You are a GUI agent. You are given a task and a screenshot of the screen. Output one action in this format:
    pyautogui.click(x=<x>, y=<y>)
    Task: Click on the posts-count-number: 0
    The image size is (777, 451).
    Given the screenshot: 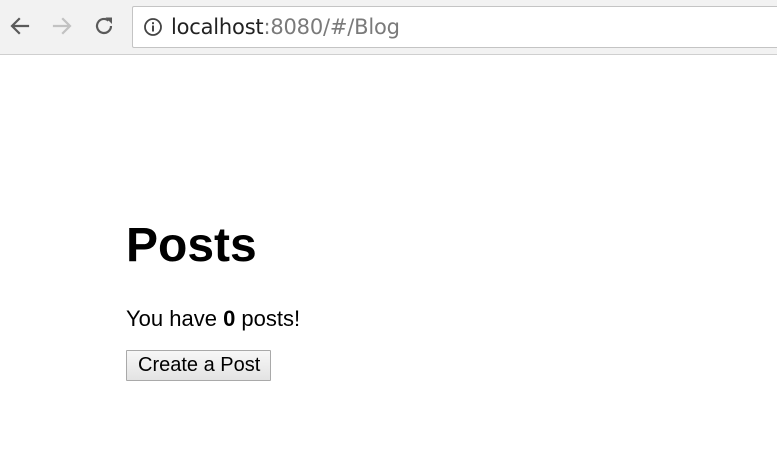 What is the action you would take?
    pyautogui.click(x=229, y=318)
    